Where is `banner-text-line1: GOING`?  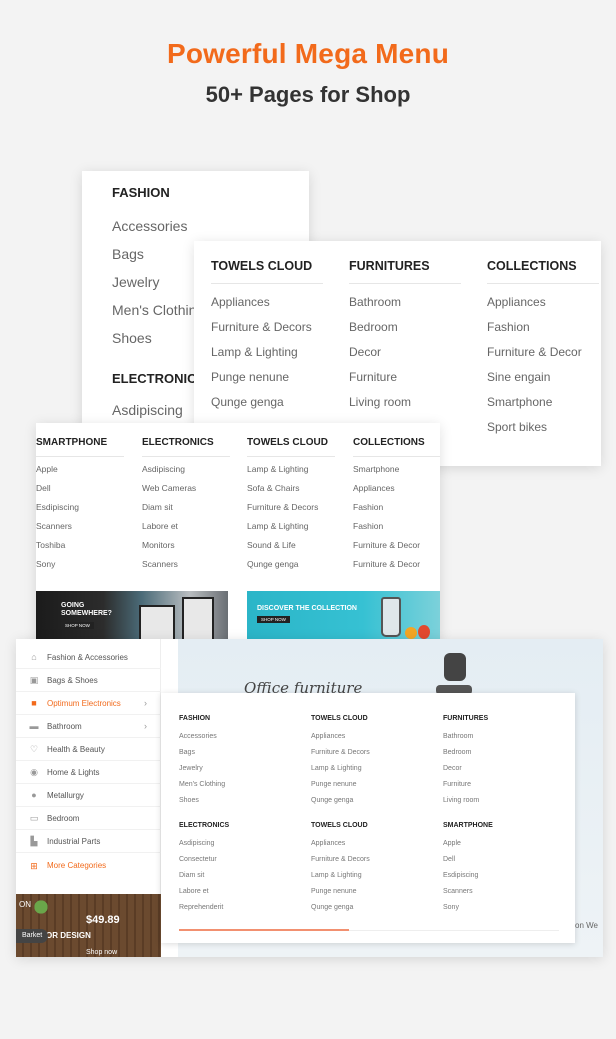
banner-text-line1: GOING is located at coordinates (73, 605).